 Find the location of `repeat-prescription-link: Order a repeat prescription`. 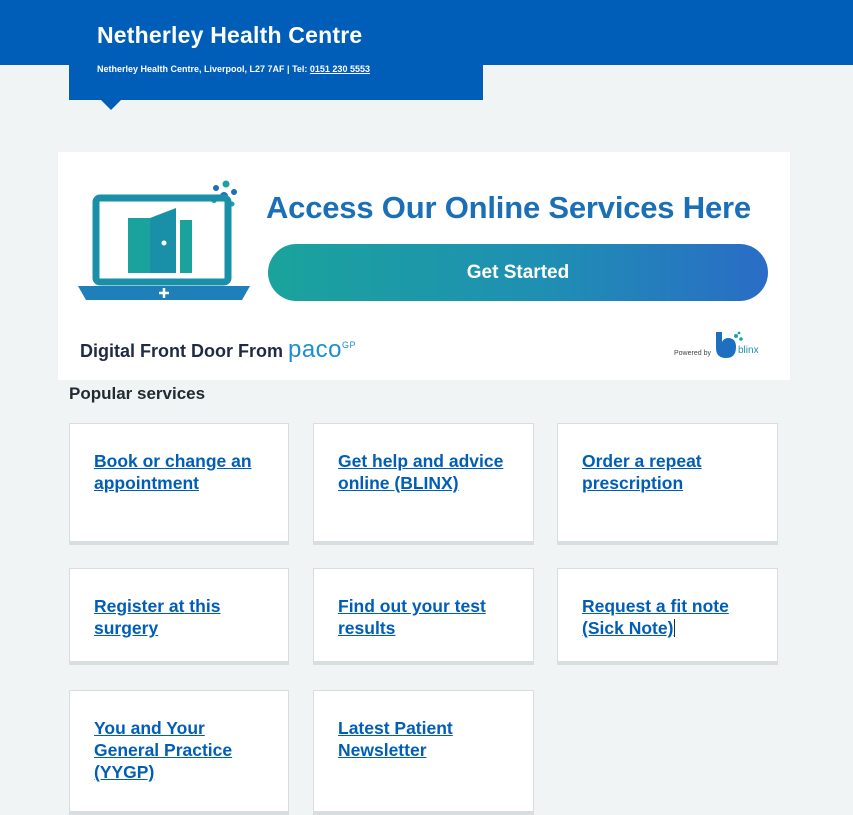

repeat-prescription-link: Order a repeat prescription is located at coordinates (670, 472).